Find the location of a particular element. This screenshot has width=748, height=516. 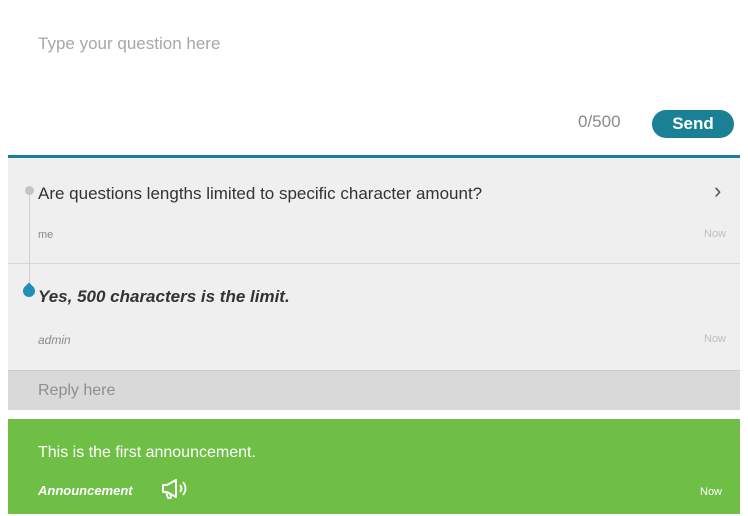

reply-bar is located at coordinates (374, 390).